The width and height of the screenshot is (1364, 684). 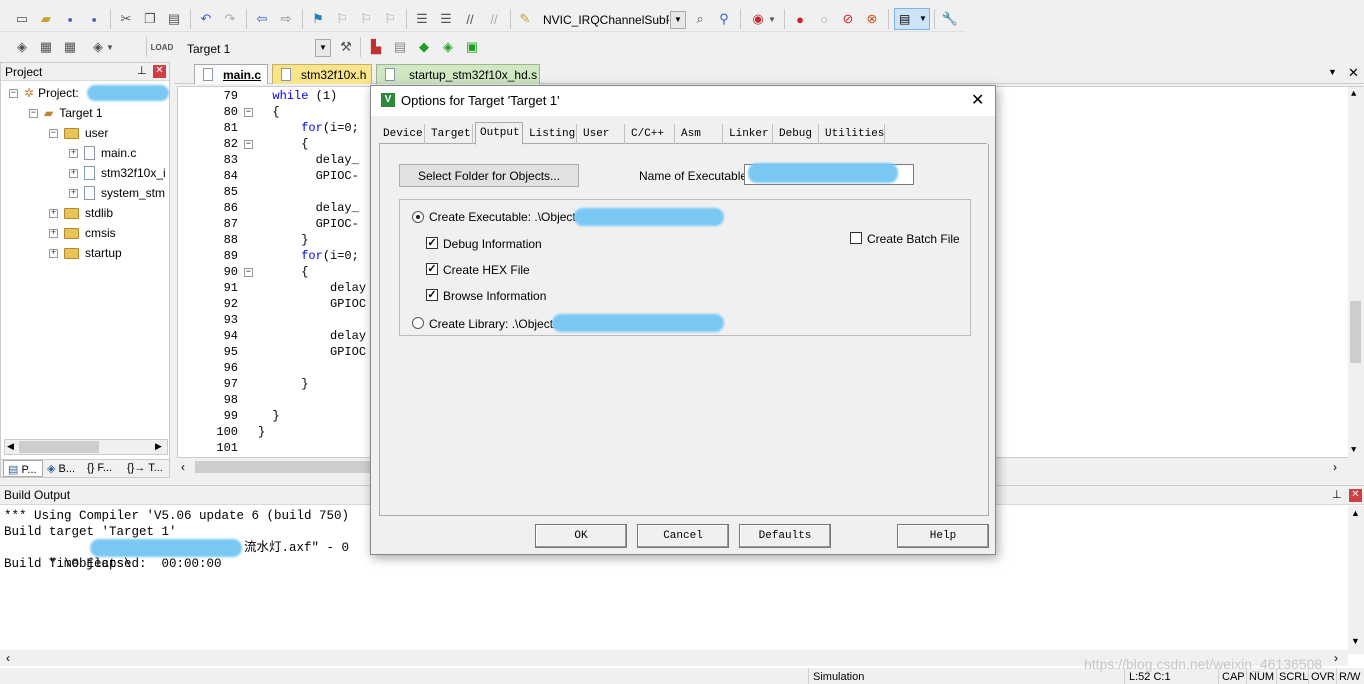 I want to click on tab-main-c: main.c, so click(x=231, y=74).